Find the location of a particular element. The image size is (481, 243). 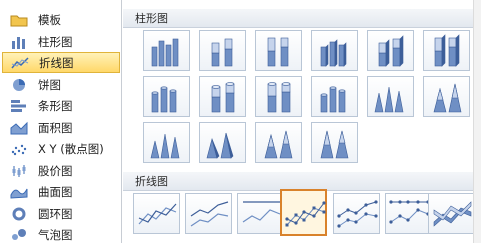

column-chart-icon is located at coordinates (19, 42).